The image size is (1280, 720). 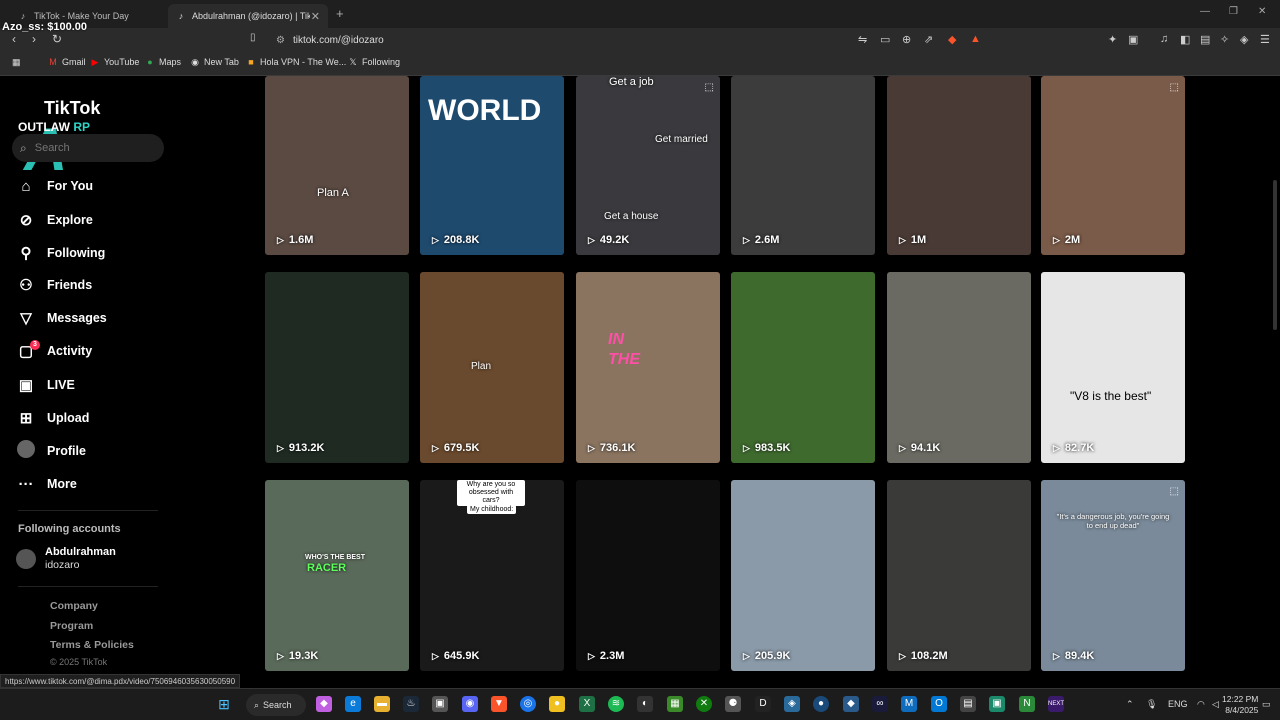 What do you see at coordinates (1151, 704) in the screenshot?
I see `microphone-icon: 🎙` at bounding box center [1151, 704].